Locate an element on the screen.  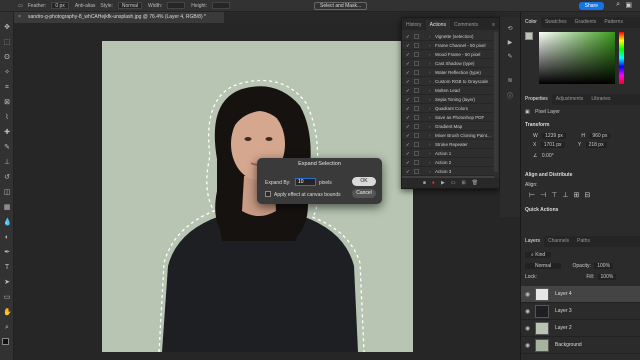
action-item: ✓ › Action 3 is located at coordinates (448, 171).